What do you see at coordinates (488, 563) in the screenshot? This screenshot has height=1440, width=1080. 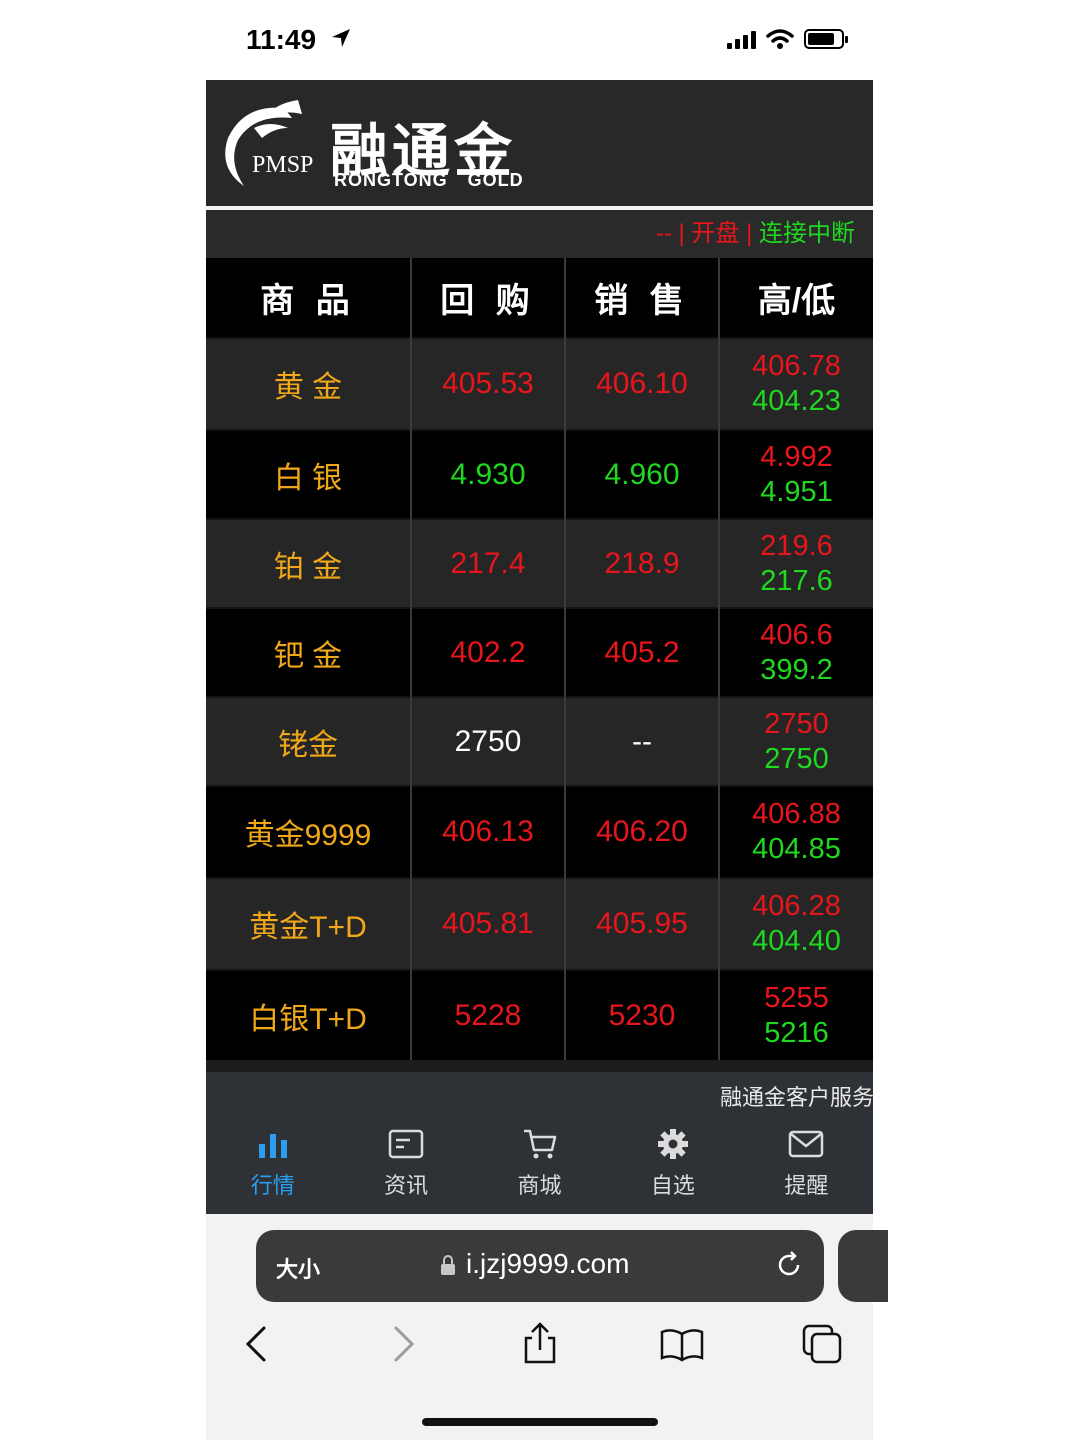 I see `buyback-price: 217.4` at bounding box center [488, 563].